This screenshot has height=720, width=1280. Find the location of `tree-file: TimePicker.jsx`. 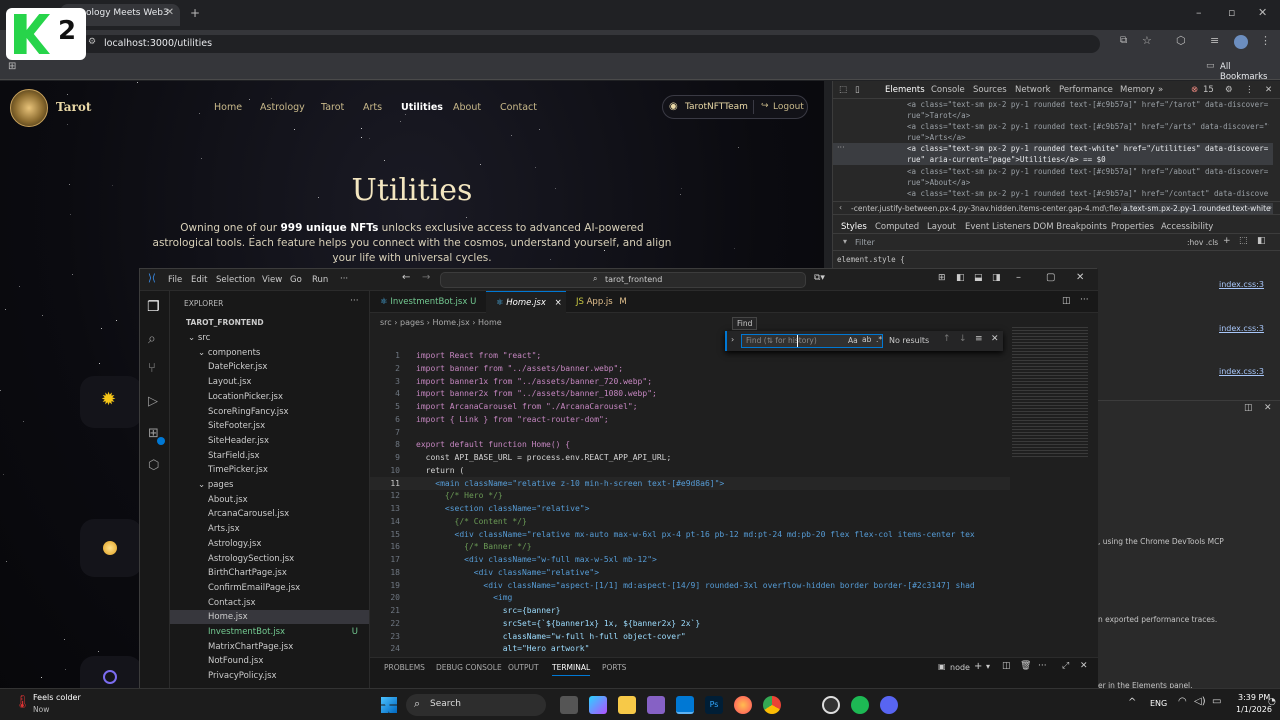

tree-file: TimePicker.jsx is located at coordinates (269, 470).